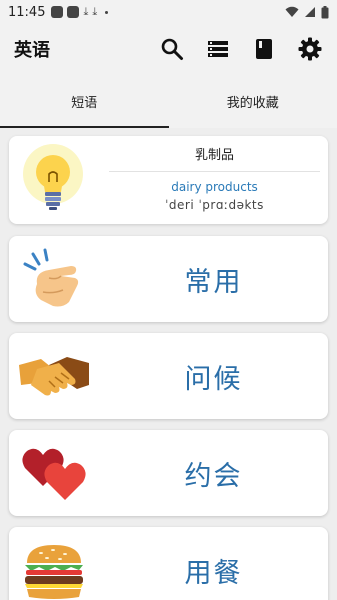 Image resolution: width=337 pixels, height=600 pixels. Describe the element at coordinates (292, 11) in the screenshot. I see `wifi-icon` at that location.